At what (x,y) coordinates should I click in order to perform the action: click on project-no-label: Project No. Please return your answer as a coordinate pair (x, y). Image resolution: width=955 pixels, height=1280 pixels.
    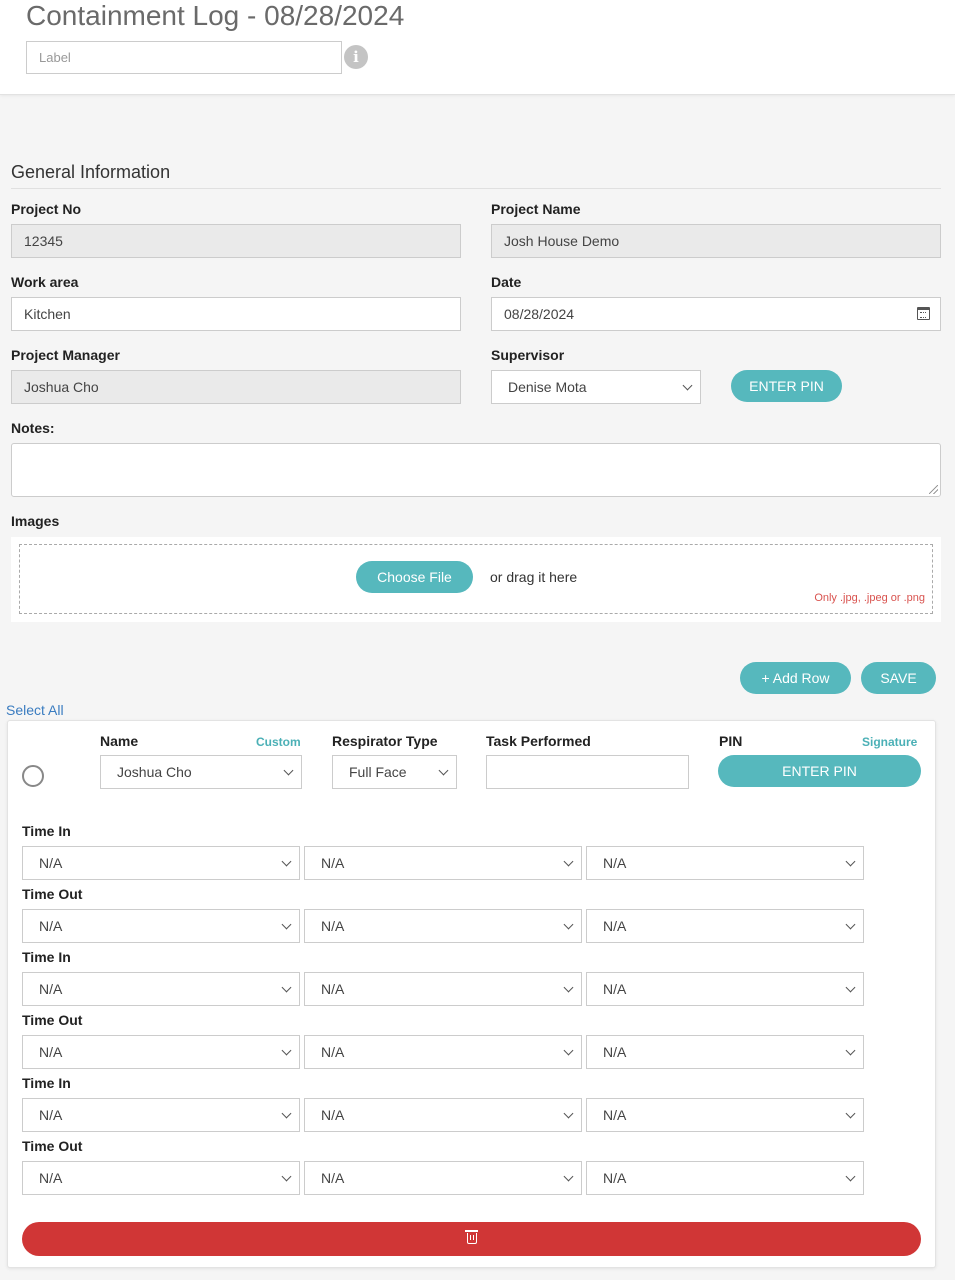
    Looking at the image, I should click on (46, 209).